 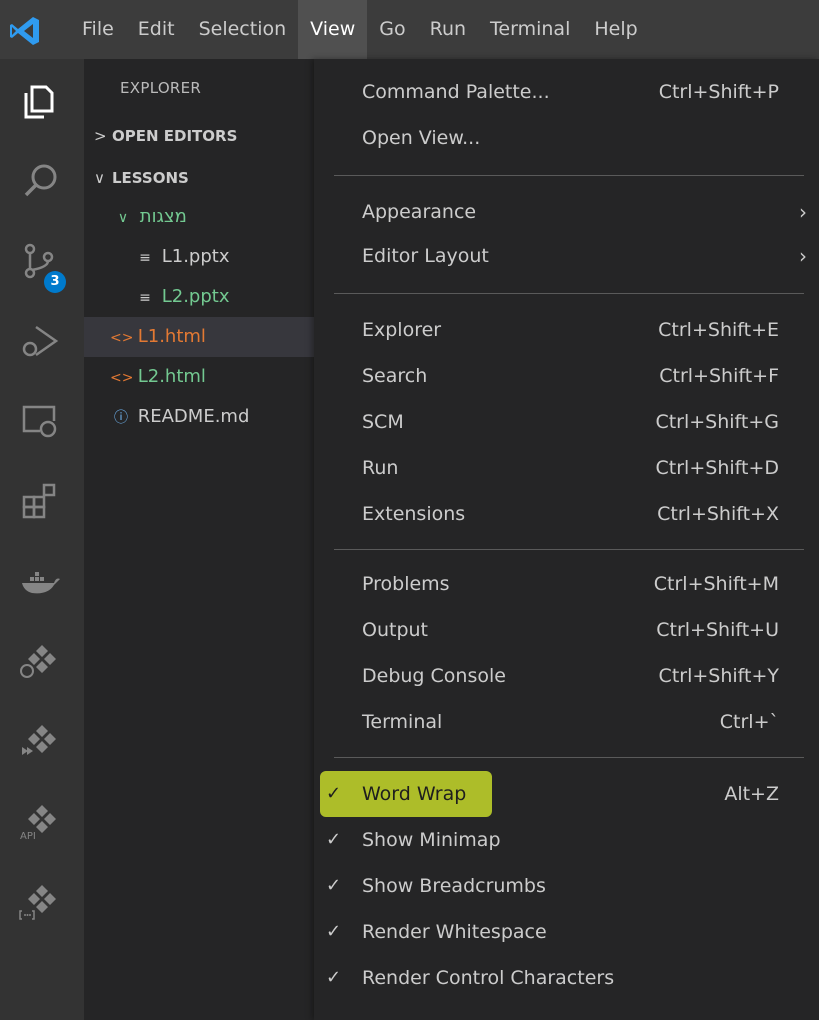 I want to click on menu-item-label: Problems, so click(x=406, y=584).